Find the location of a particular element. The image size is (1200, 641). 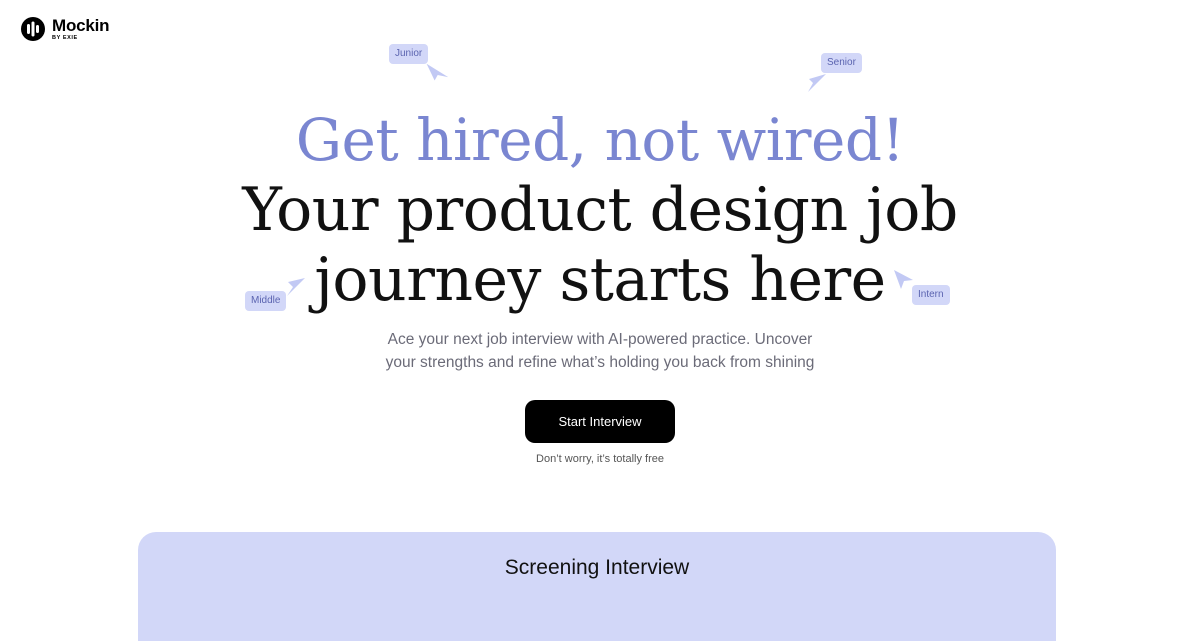

brand-logo: Mockin BY EXIE is located at coordinates (65, 28).